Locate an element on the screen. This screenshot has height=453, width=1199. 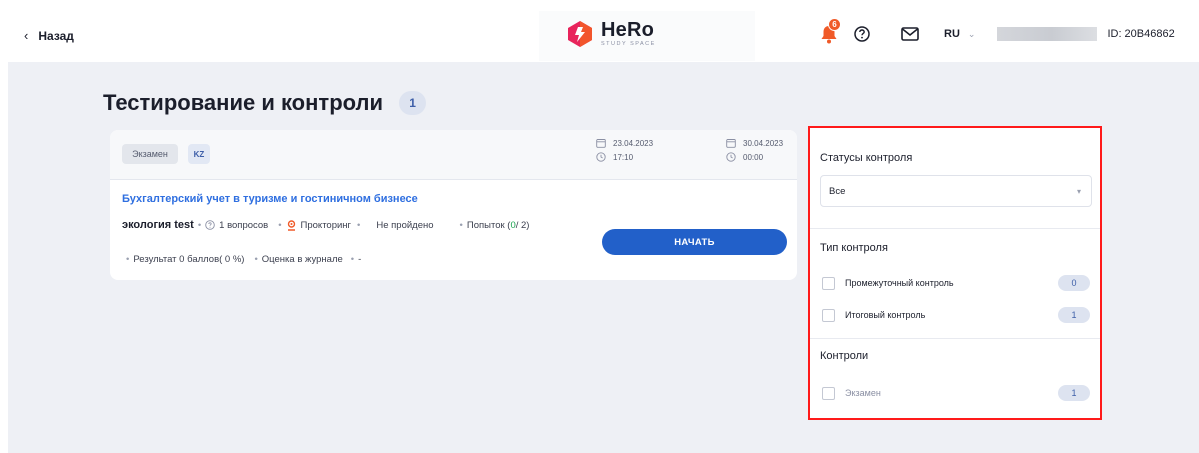
type-filter-label: Итоговый контроль is located at coordinates (885, 315).